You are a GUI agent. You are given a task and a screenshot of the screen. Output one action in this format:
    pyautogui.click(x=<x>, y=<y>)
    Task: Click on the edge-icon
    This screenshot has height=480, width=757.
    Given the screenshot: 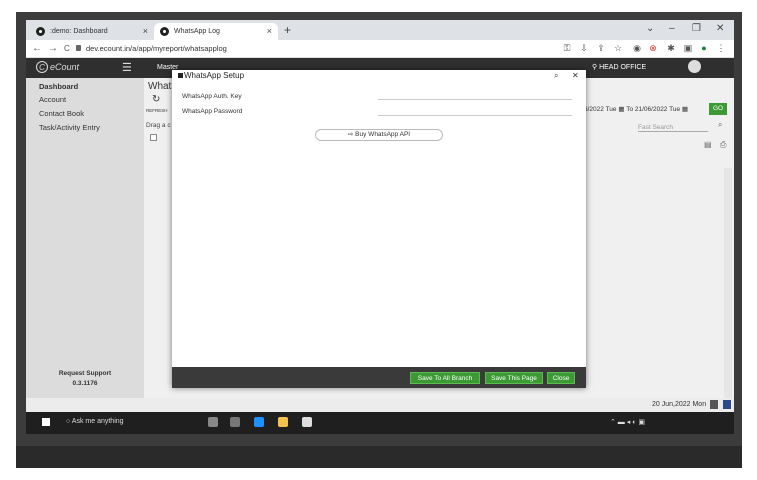 What is the action you would take?
    pyautogui.click(x=259, y=422)
    